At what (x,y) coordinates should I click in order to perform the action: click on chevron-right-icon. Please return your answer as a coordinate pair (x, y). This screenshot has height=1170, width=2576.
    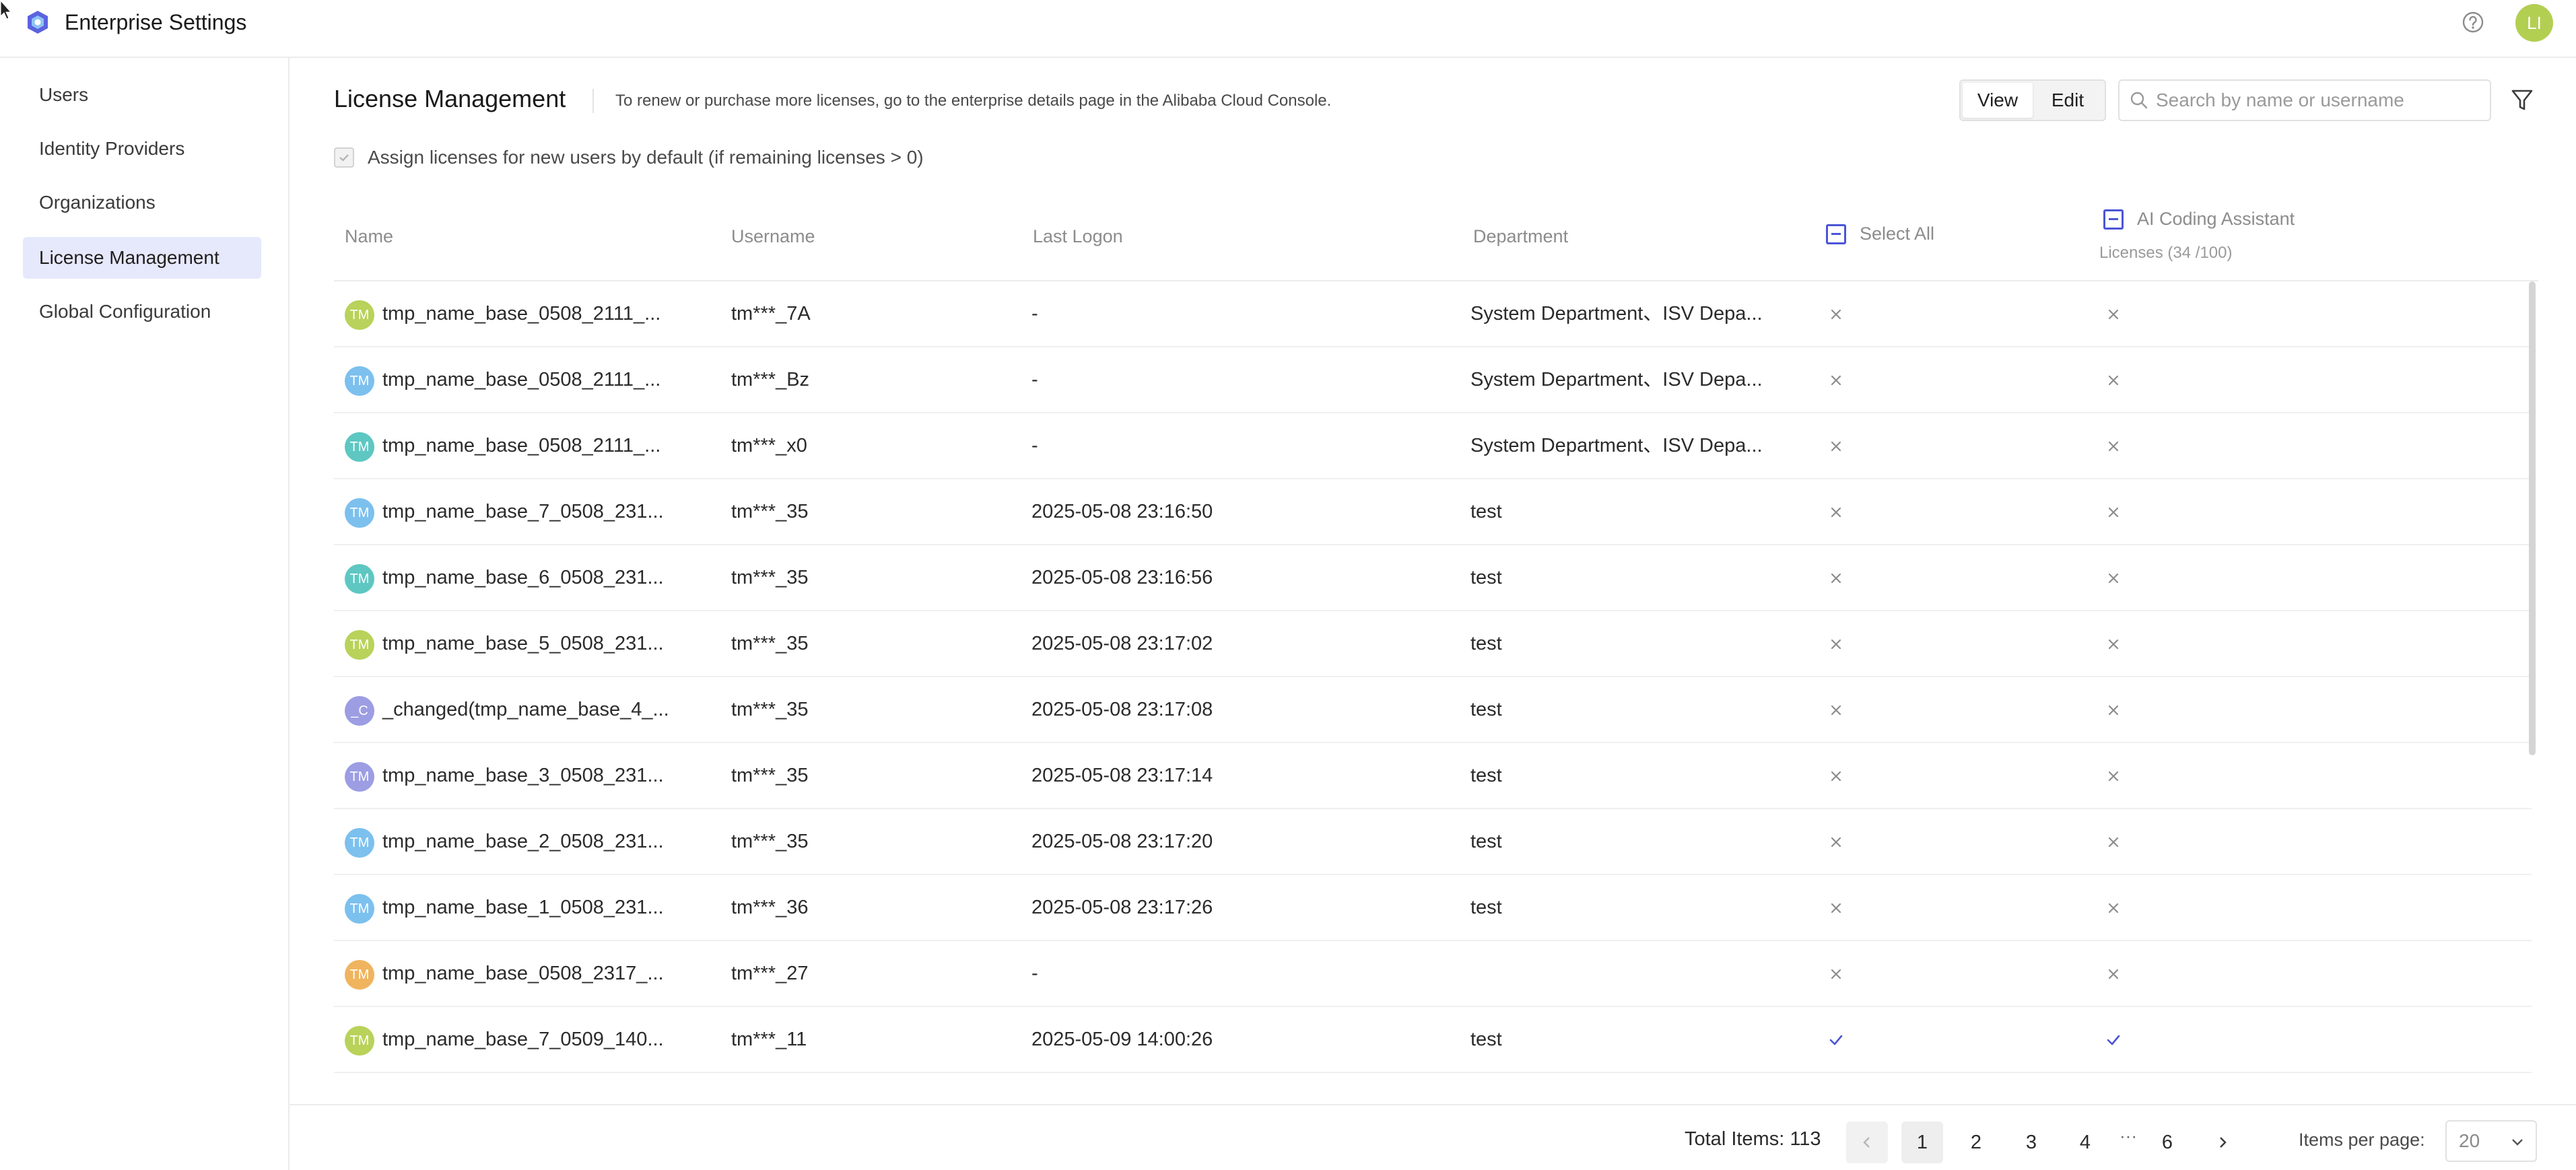
    Looking at the image, I should click on (2223, 1142).